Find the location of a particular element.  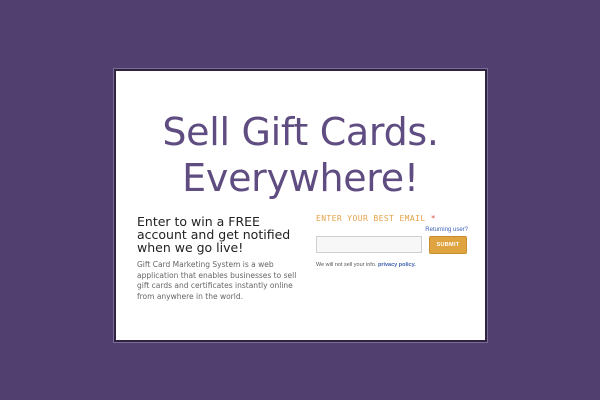

email-input is located at coordinates (369, 244).